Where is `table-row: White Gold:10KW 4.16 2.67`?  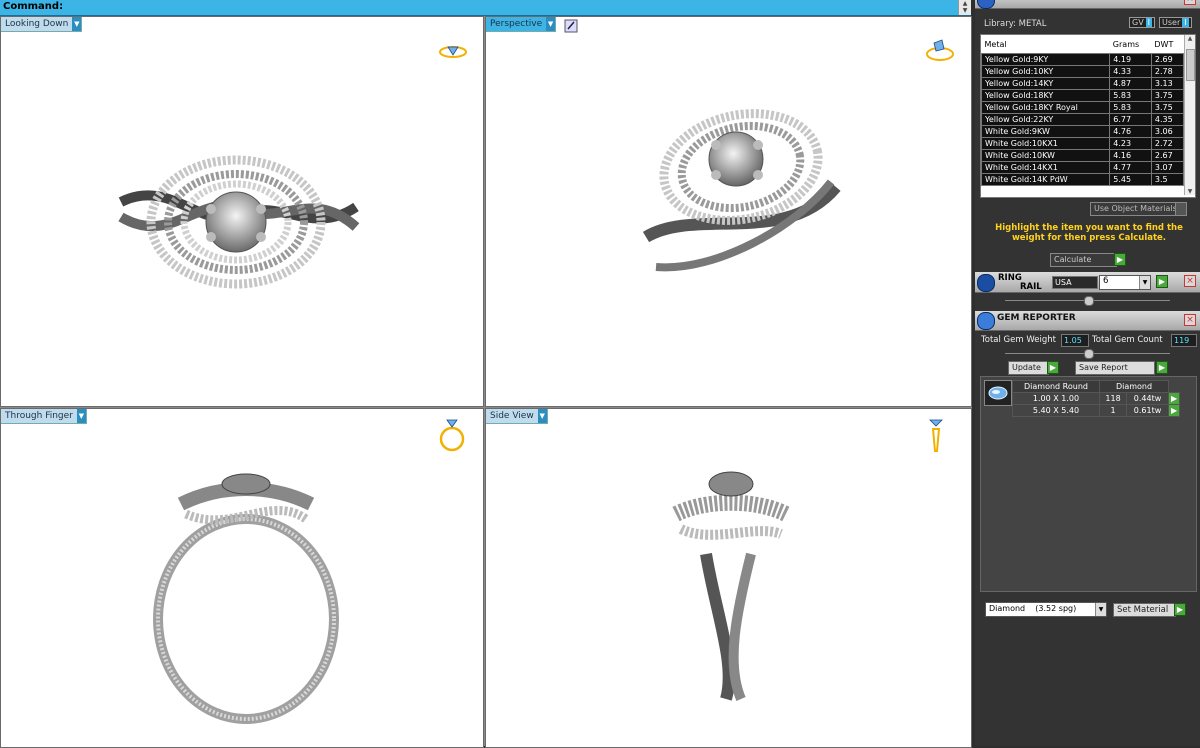
table-row: White Gold:10KW 4.16 2.67 is located at coordinates (1083, 155).